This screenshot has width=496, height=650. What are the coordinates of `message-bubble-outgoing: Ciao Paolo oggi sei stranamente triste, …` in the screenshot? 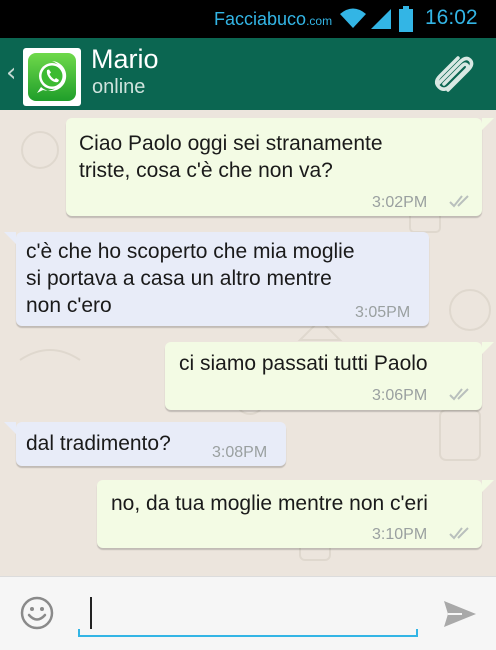 It's located at (274, 167).